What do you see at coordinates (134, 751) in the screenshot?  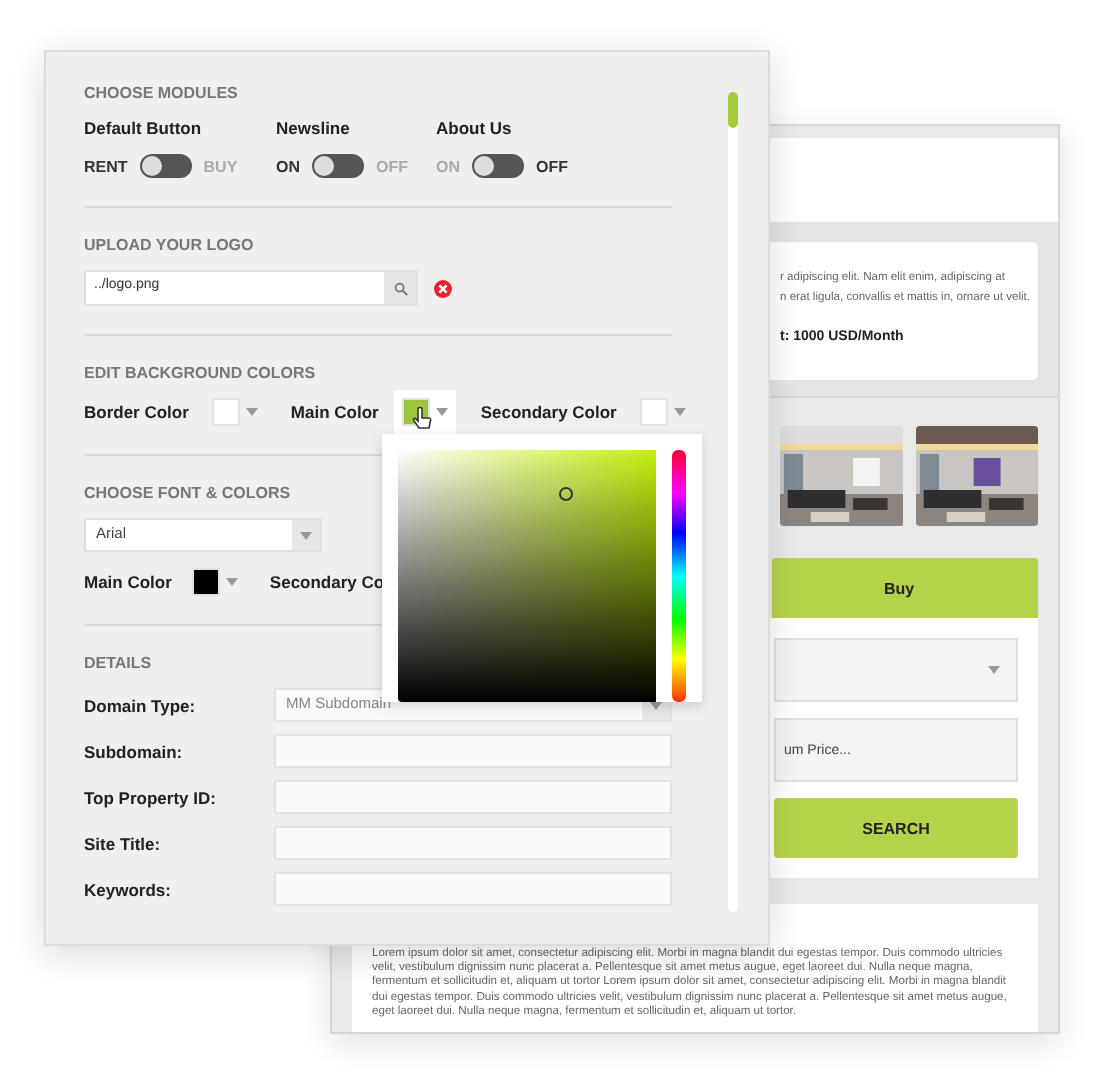 I see `field-label: Subdomain:` at bounding box center [134, 751].